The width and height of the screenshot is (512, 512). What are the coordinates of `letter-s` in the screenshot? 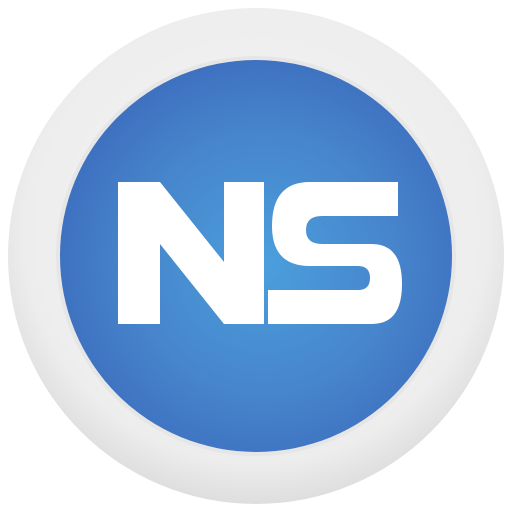 It's located at (335, 253).